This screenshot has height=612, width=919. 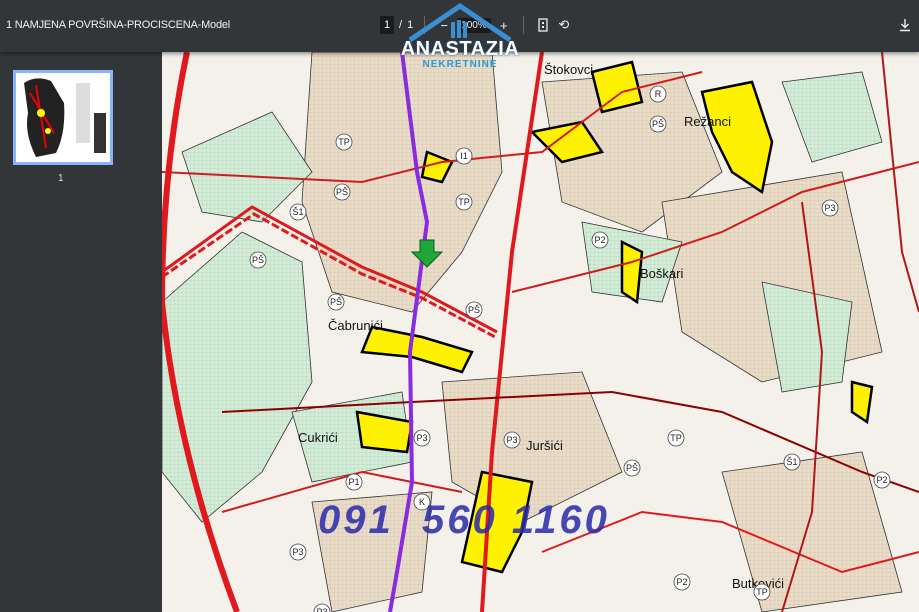 What do you see at coordinates (118, 25) in the screenshot?
I see `document-title: 1 NAMJENA POVRŠINA-PROCISCENA-Model` at bounding box center [118, 25].